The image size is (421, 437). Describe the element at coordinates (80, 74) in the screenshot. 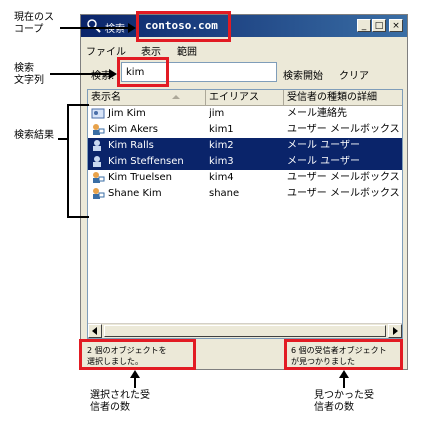

I see `connector-search` at that location.